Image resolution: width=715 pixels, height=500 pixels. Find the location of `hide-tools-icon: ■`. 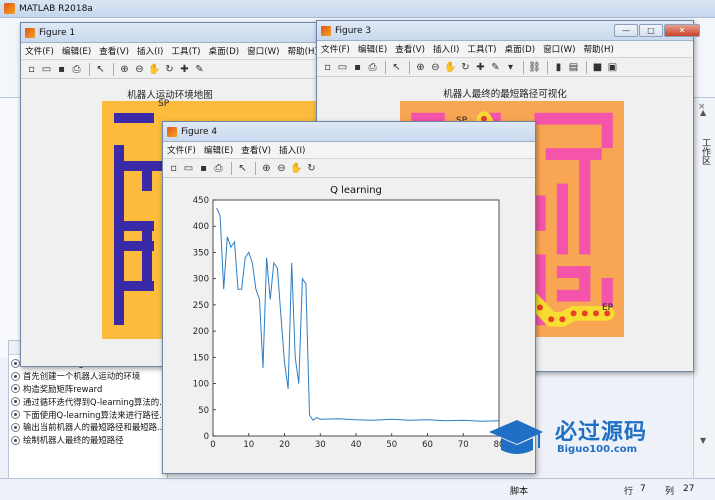

hide-tools-icon: ■ is located at coordinates (597, 67).